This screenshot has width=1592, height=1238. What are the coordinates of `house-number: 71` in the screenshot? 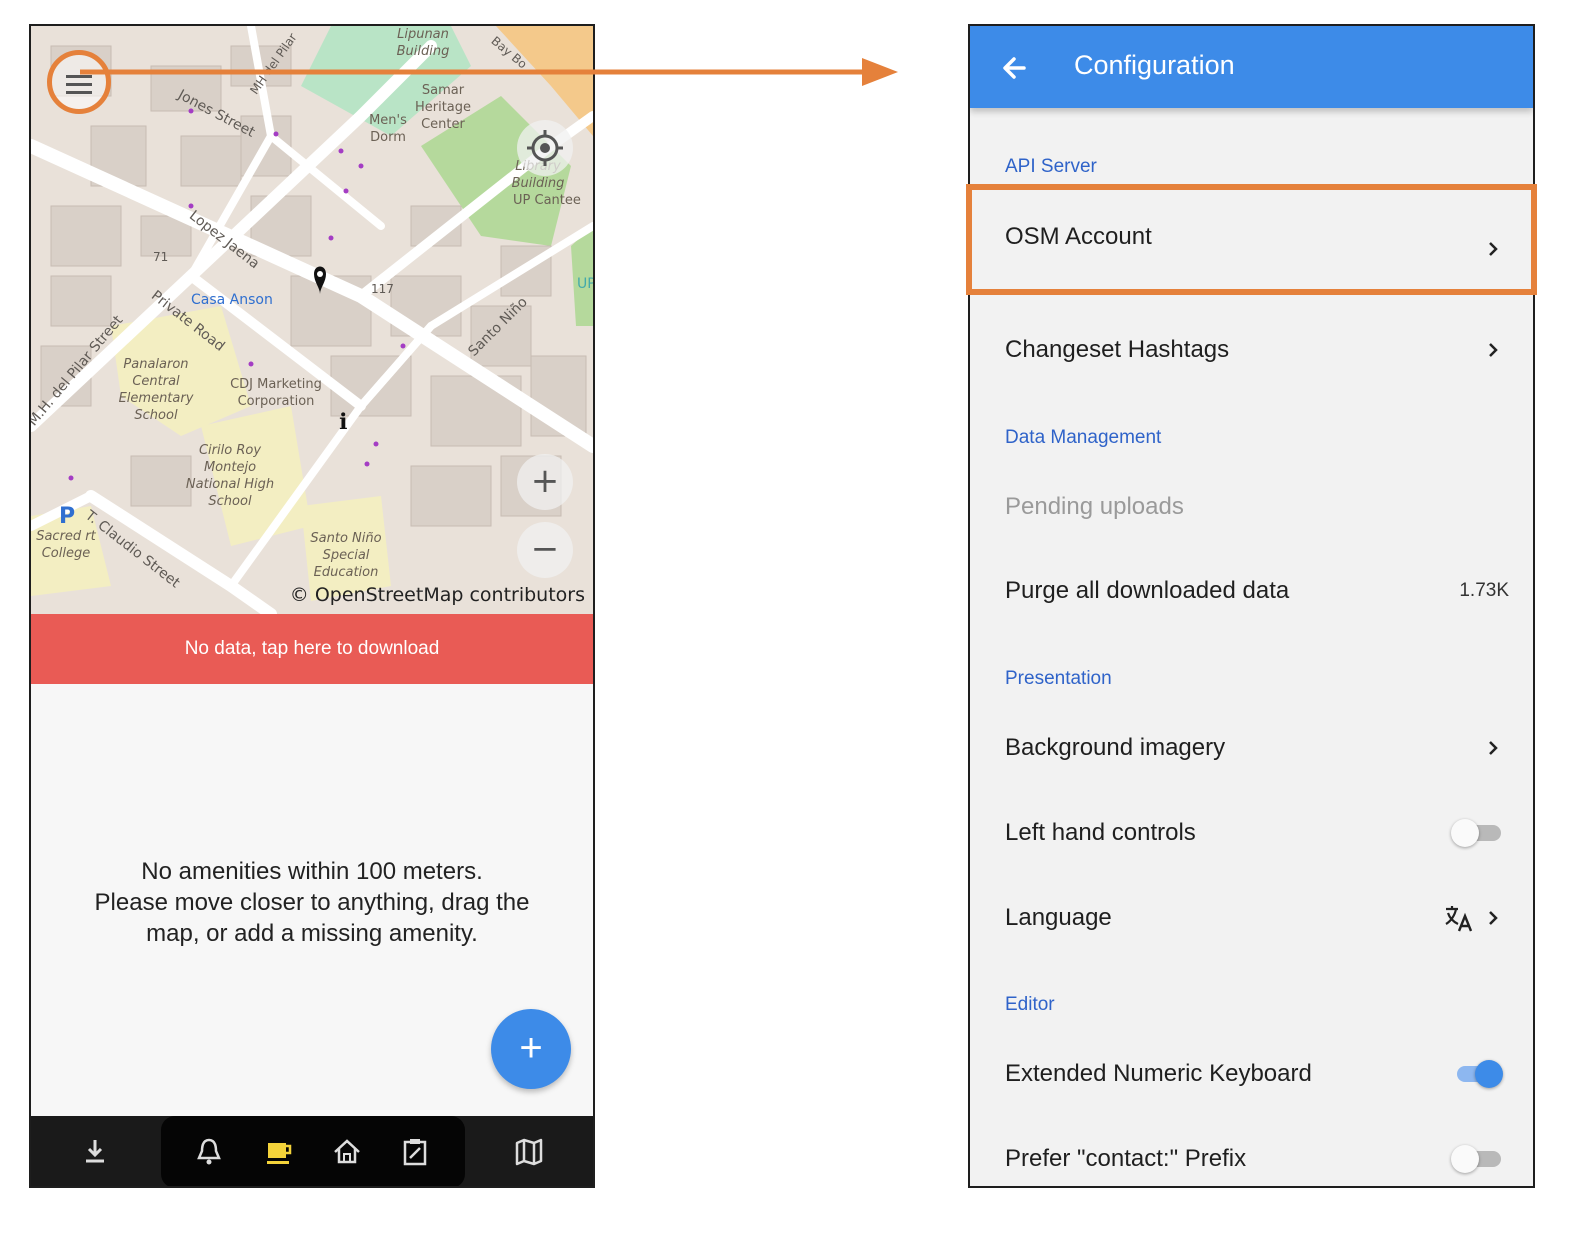 It's located at (161, 257).